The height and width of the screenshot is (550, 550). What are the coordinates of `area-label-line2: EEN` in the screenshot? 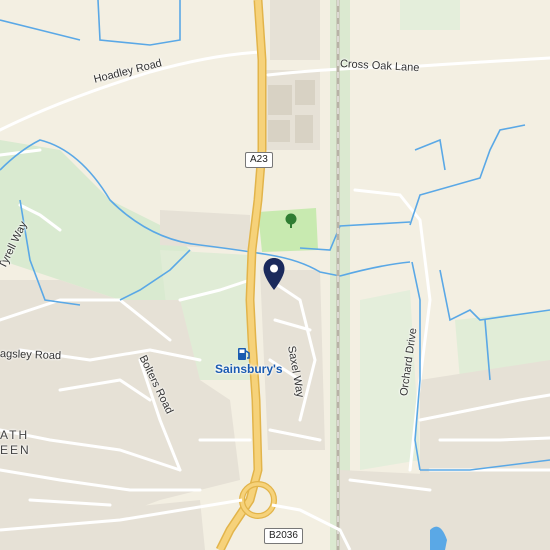 It's located at (15, 450).